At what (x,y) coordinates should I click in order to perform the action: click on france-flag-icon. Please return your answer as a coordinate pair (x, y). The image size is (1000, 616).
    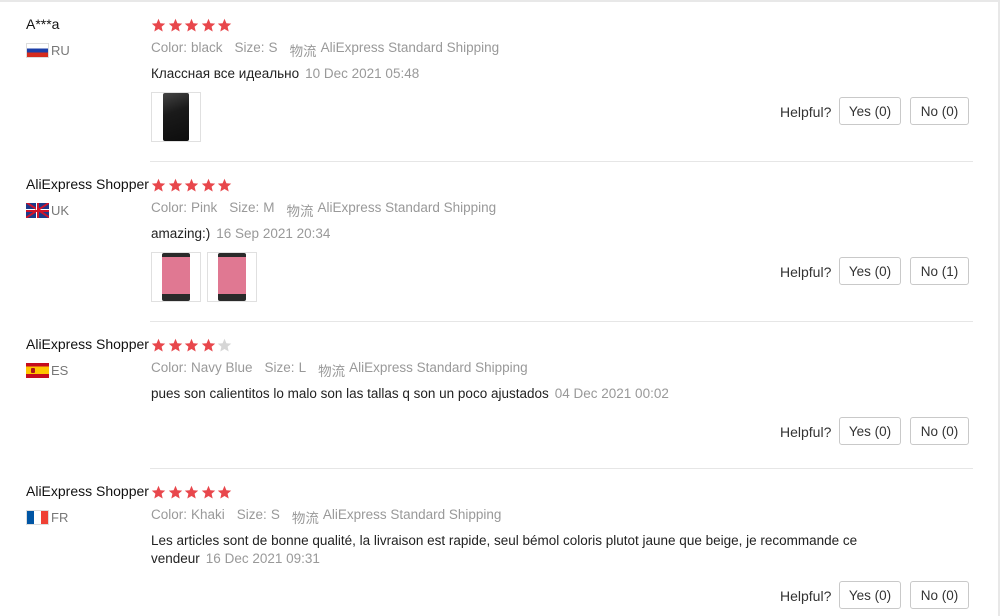
    Looking at the image, I should click on (37, 517).